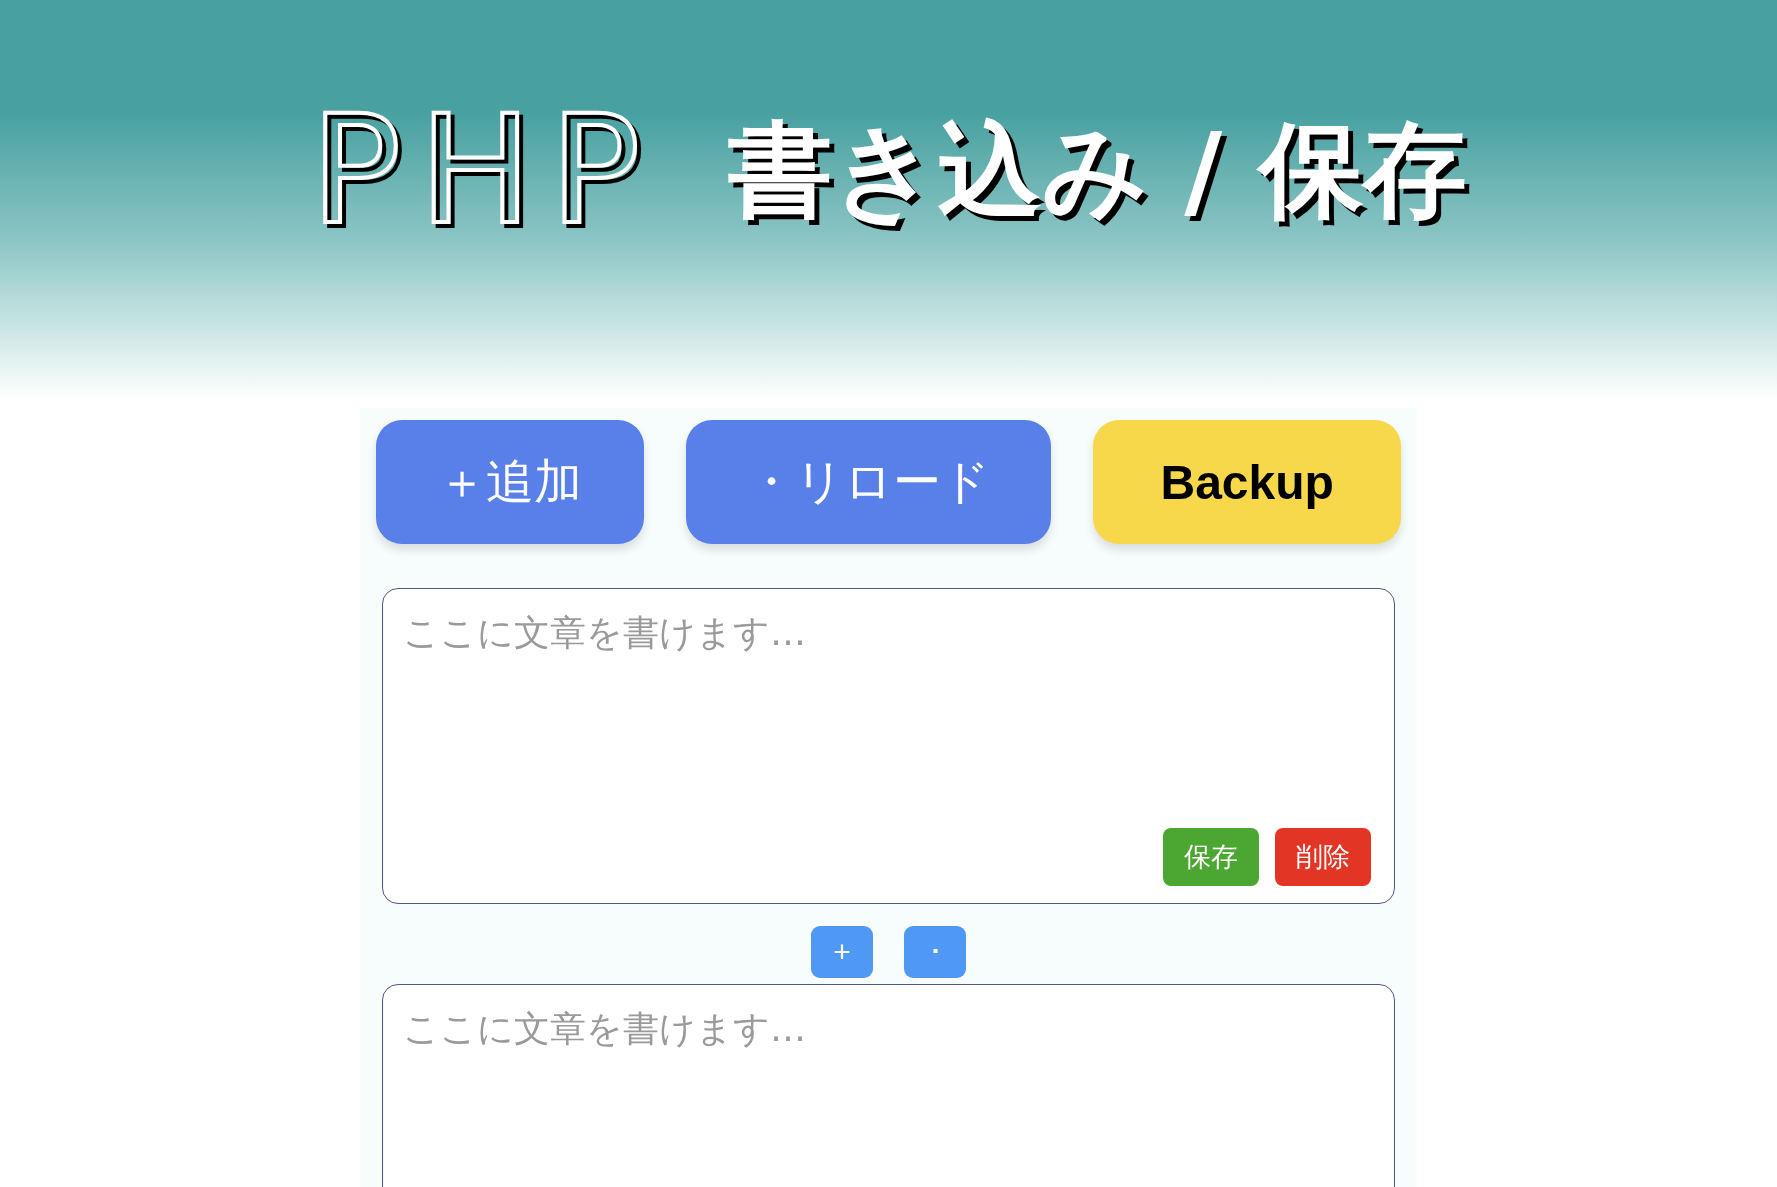 This screenshot has width=1777, height=1187. Describe the element at coordinates (1211, 857) in the screenshot. I see `save-button: 保存` at that location.